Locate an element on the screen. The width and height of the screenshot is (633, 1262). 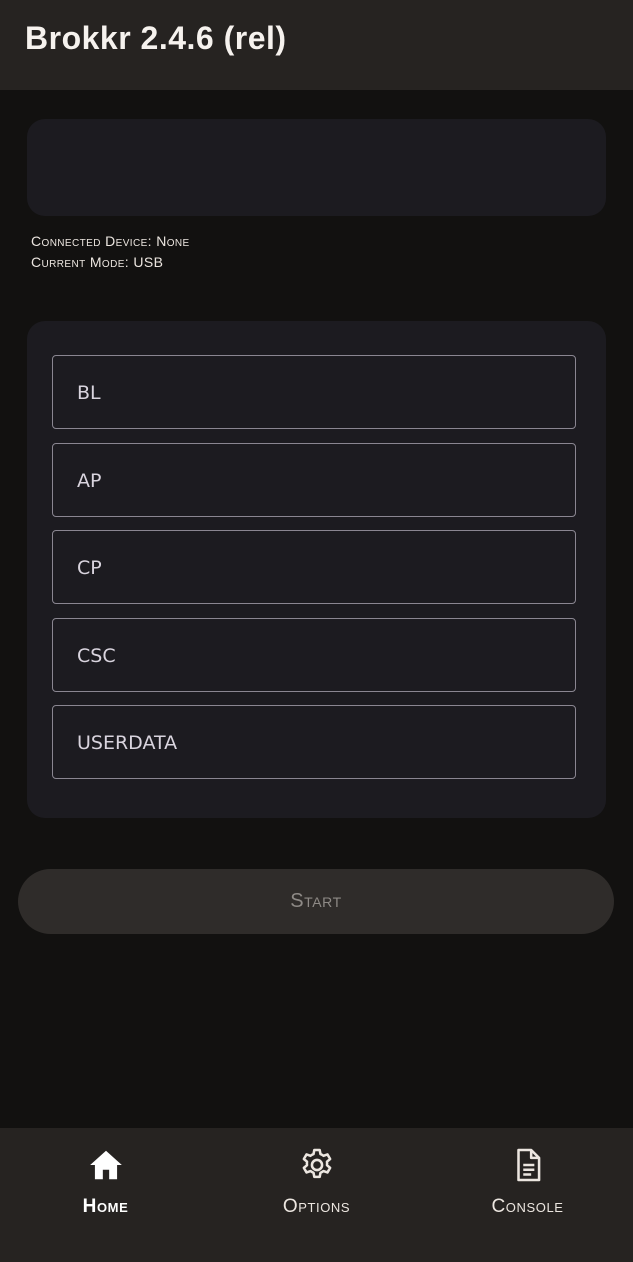
nav-item-options: Options is located at coordinates (316, 1195).